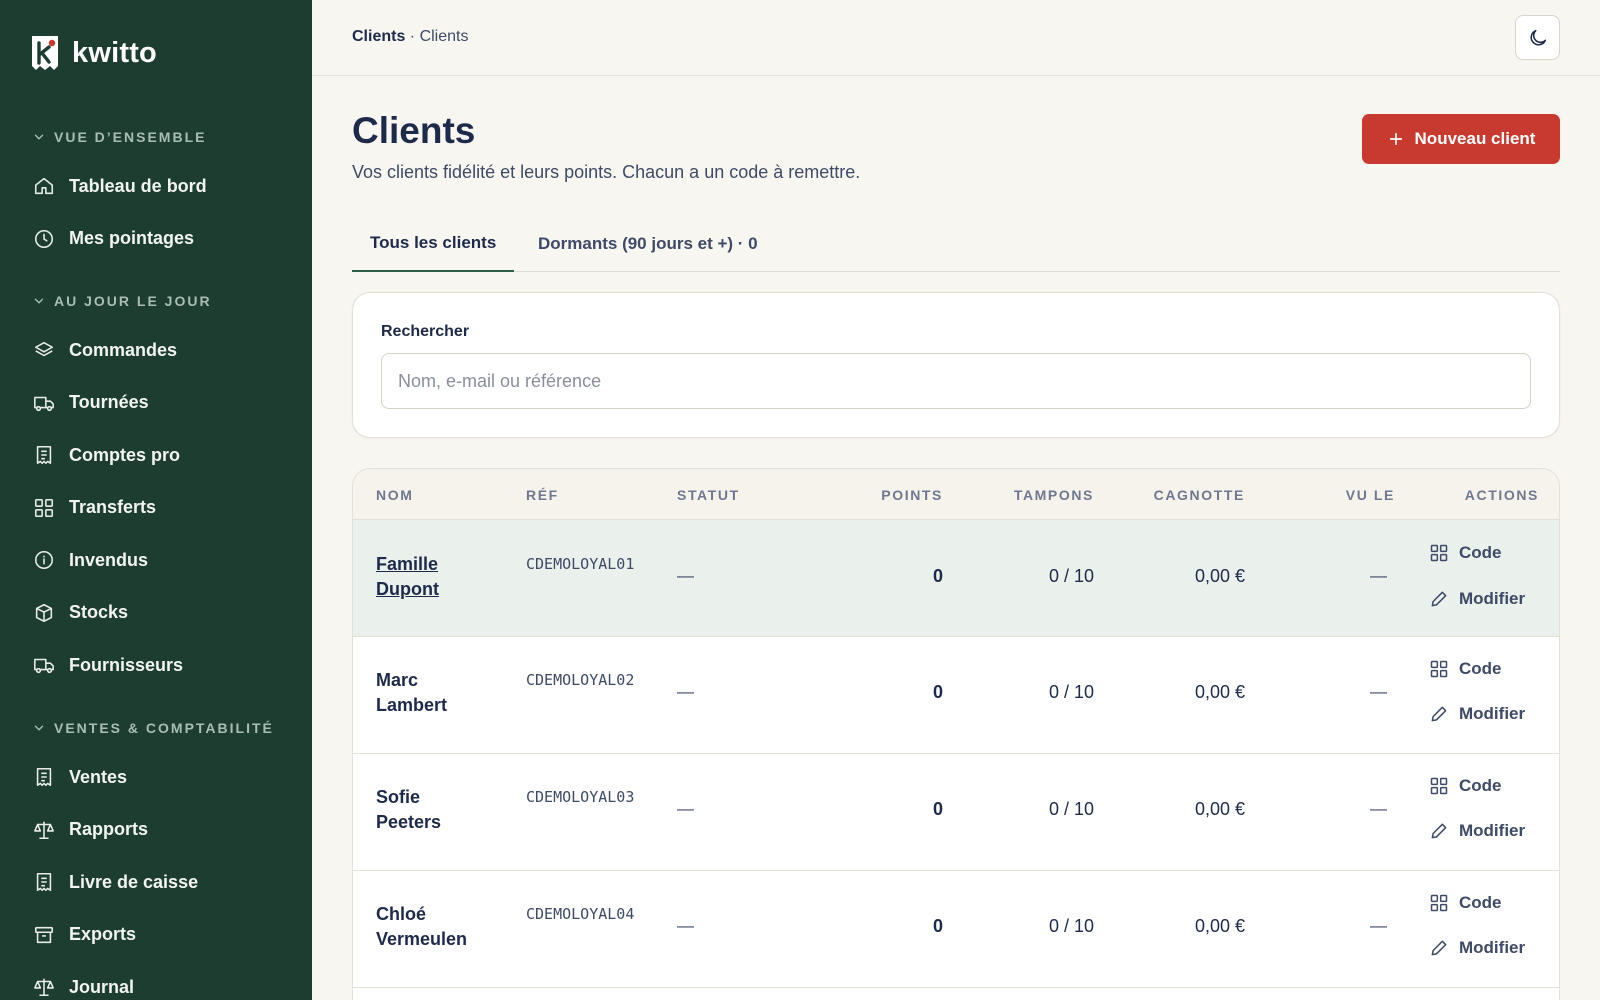 The height and width of the screenshot is (1000, 1600). What do you see at coordinates (431, 693) in the screenshot?
I see `client-name: Marc Lambert` at bounding box center [431, 693].